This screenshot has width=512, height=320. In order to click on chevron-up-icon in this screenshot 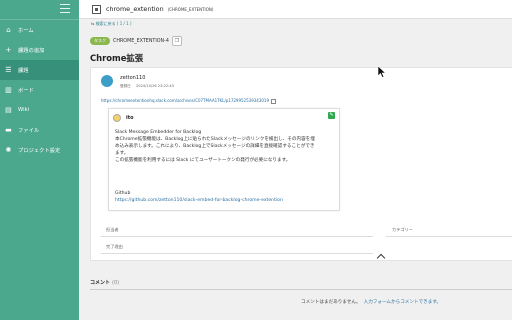, I will do `click(381, 258)`.